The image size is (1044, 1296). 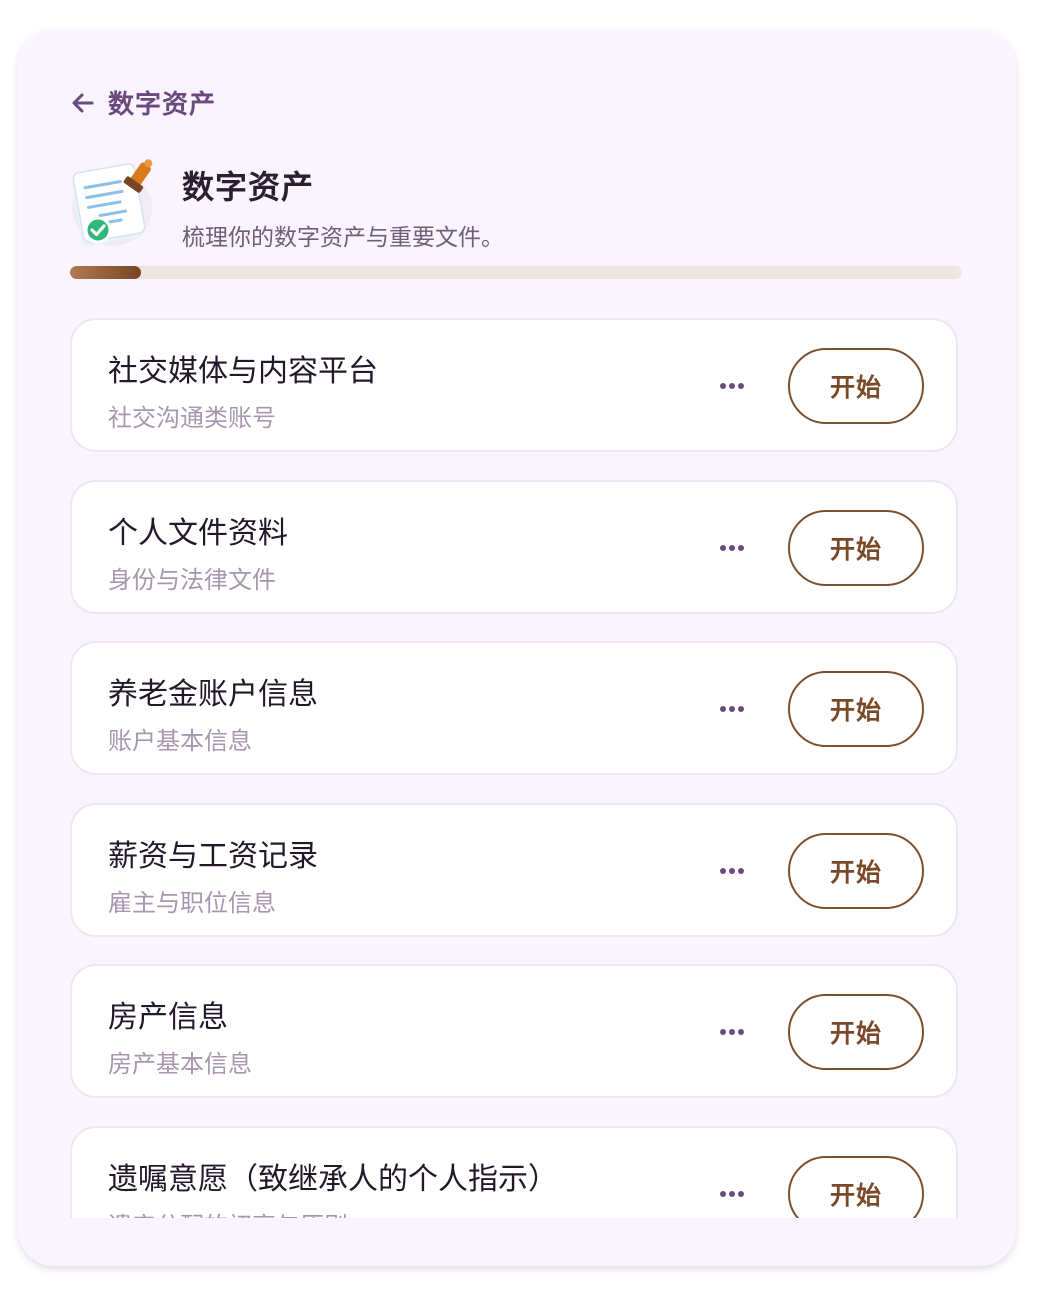 I want to click on item-title: 房产信息, so click(x=168, y=1017).